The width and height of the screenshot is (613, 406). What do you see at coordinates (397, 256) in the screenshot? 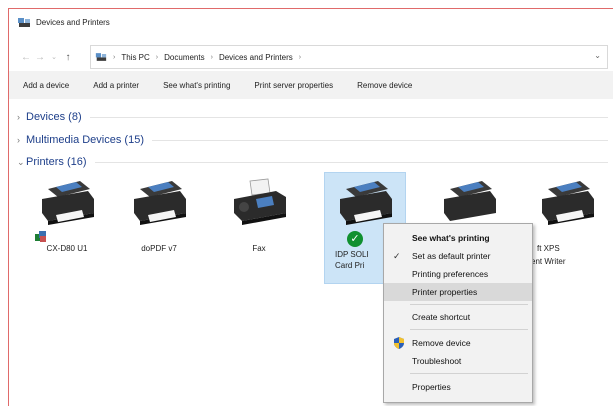
I see `checkmark-icon: ✓` at bounding box center [397, 256].